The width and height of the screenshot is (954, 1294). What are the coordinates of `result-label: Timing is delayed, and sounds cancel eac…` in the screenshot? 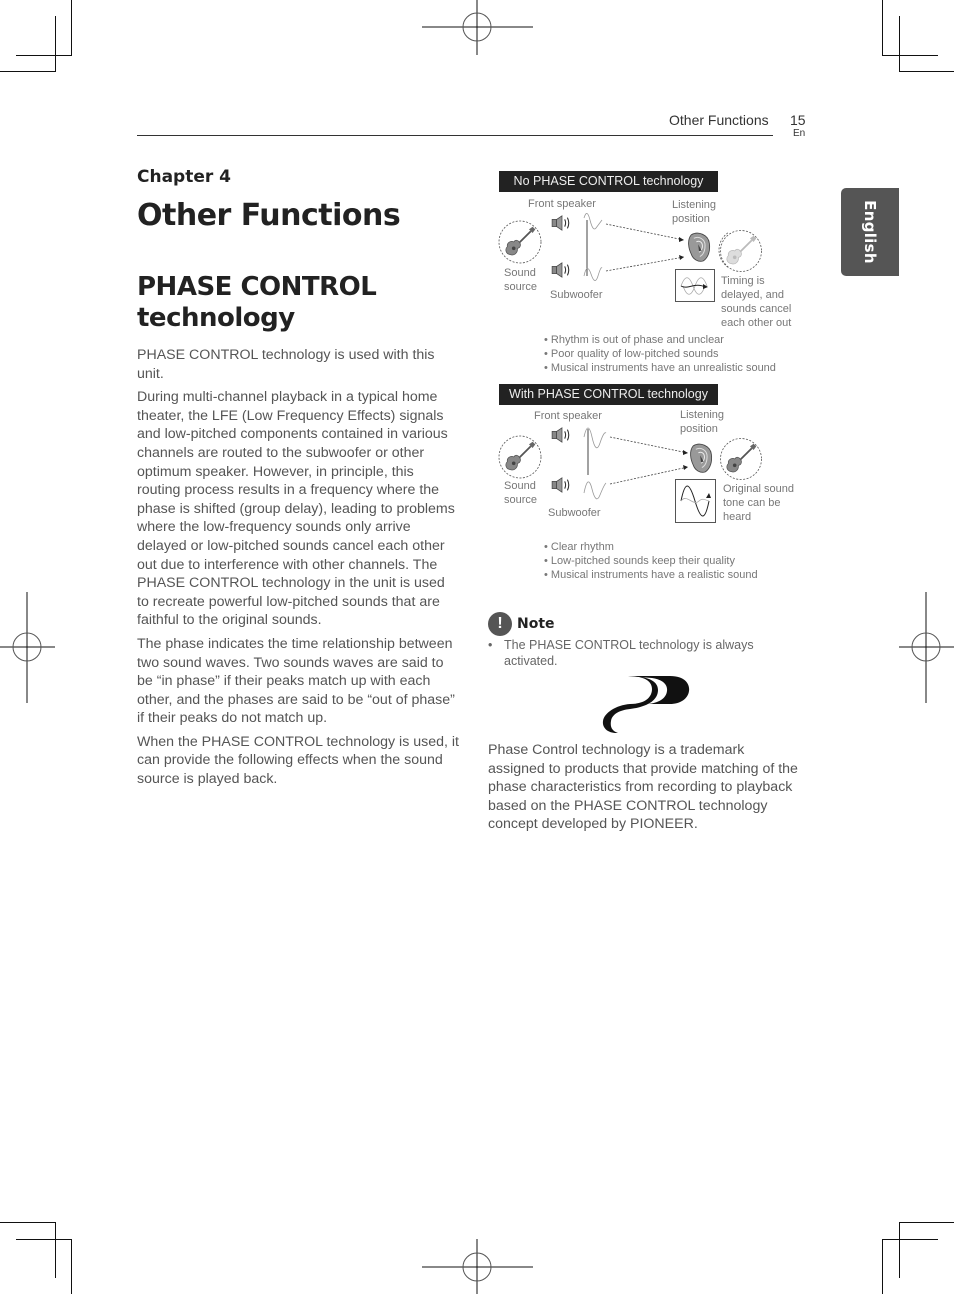 It's located at (756, 302).